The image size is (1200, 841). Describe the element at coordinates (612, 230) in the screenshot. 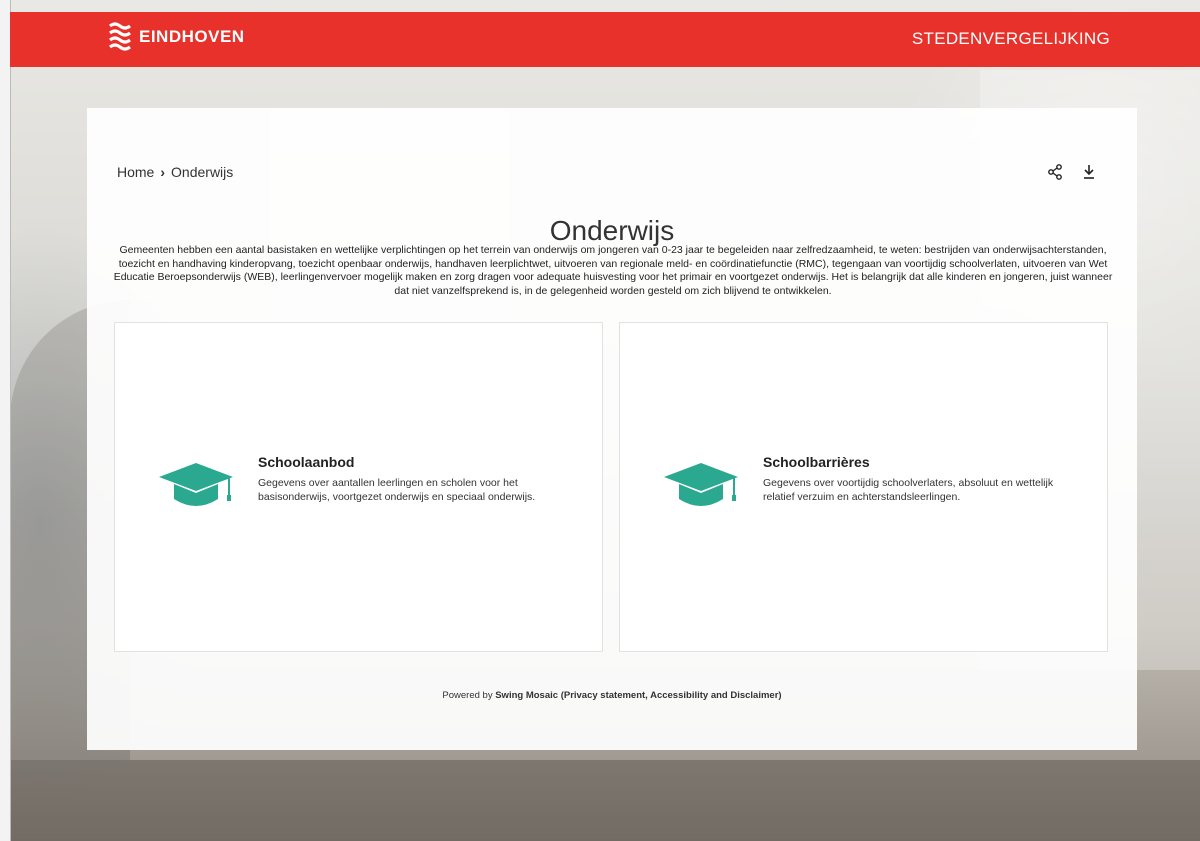

I see `page-title: Onderwijs` at that location.